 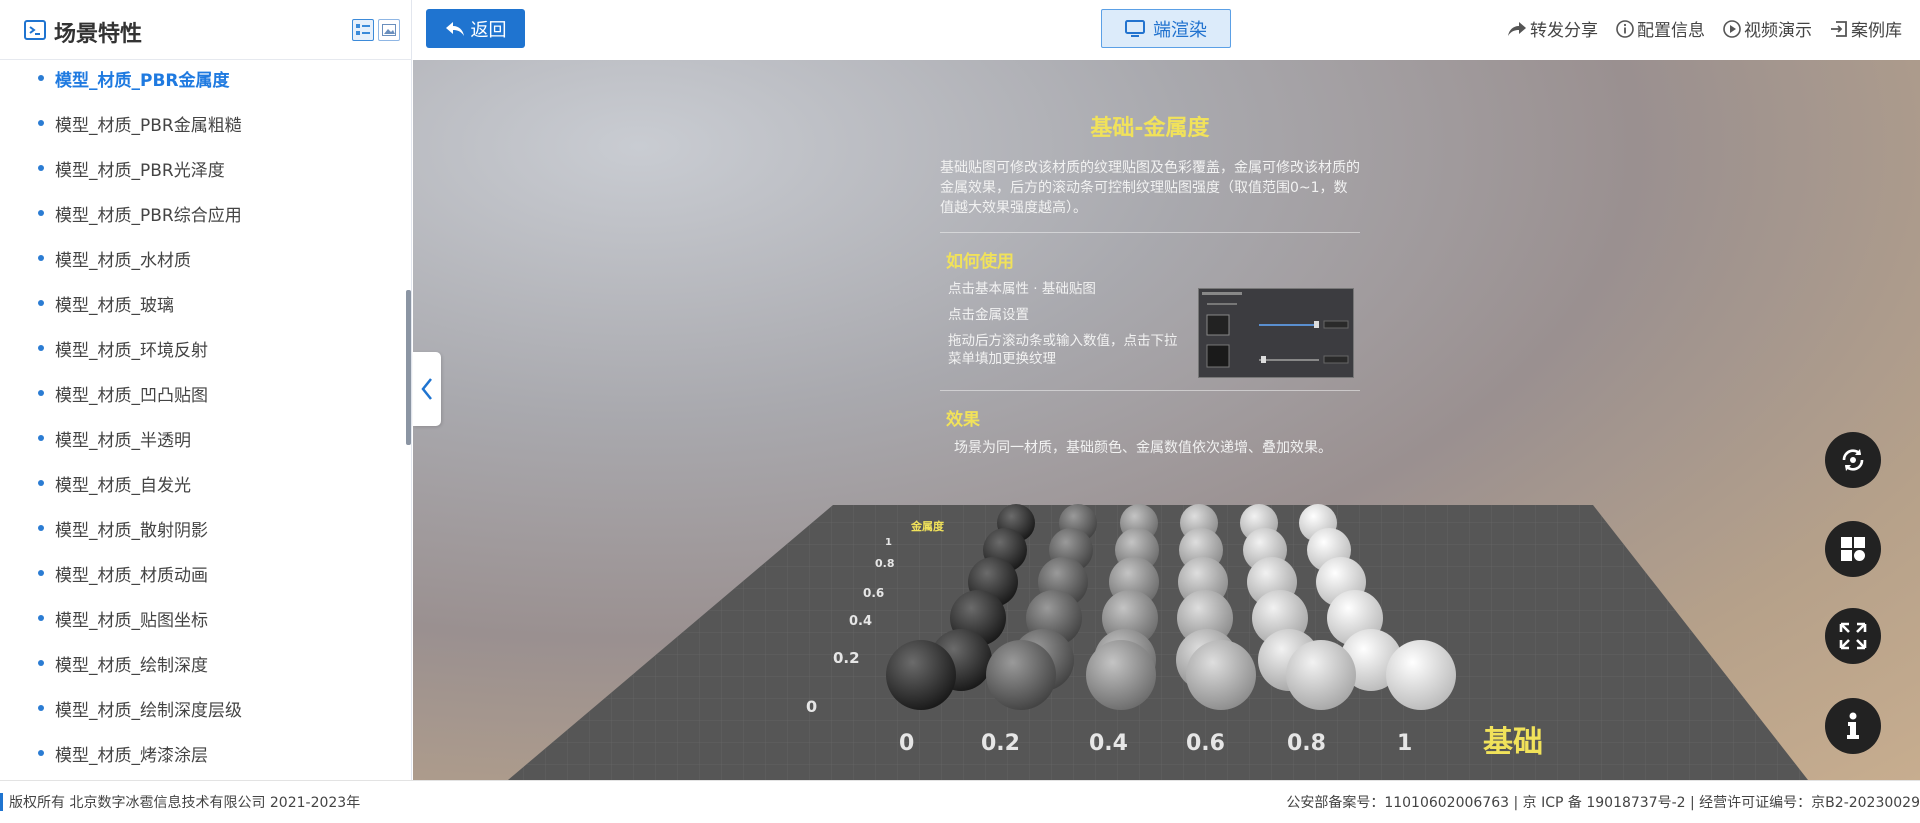 I want to click on sidebar-item: 模型_材质_烤漆涂层, so click(x=123, y=753).